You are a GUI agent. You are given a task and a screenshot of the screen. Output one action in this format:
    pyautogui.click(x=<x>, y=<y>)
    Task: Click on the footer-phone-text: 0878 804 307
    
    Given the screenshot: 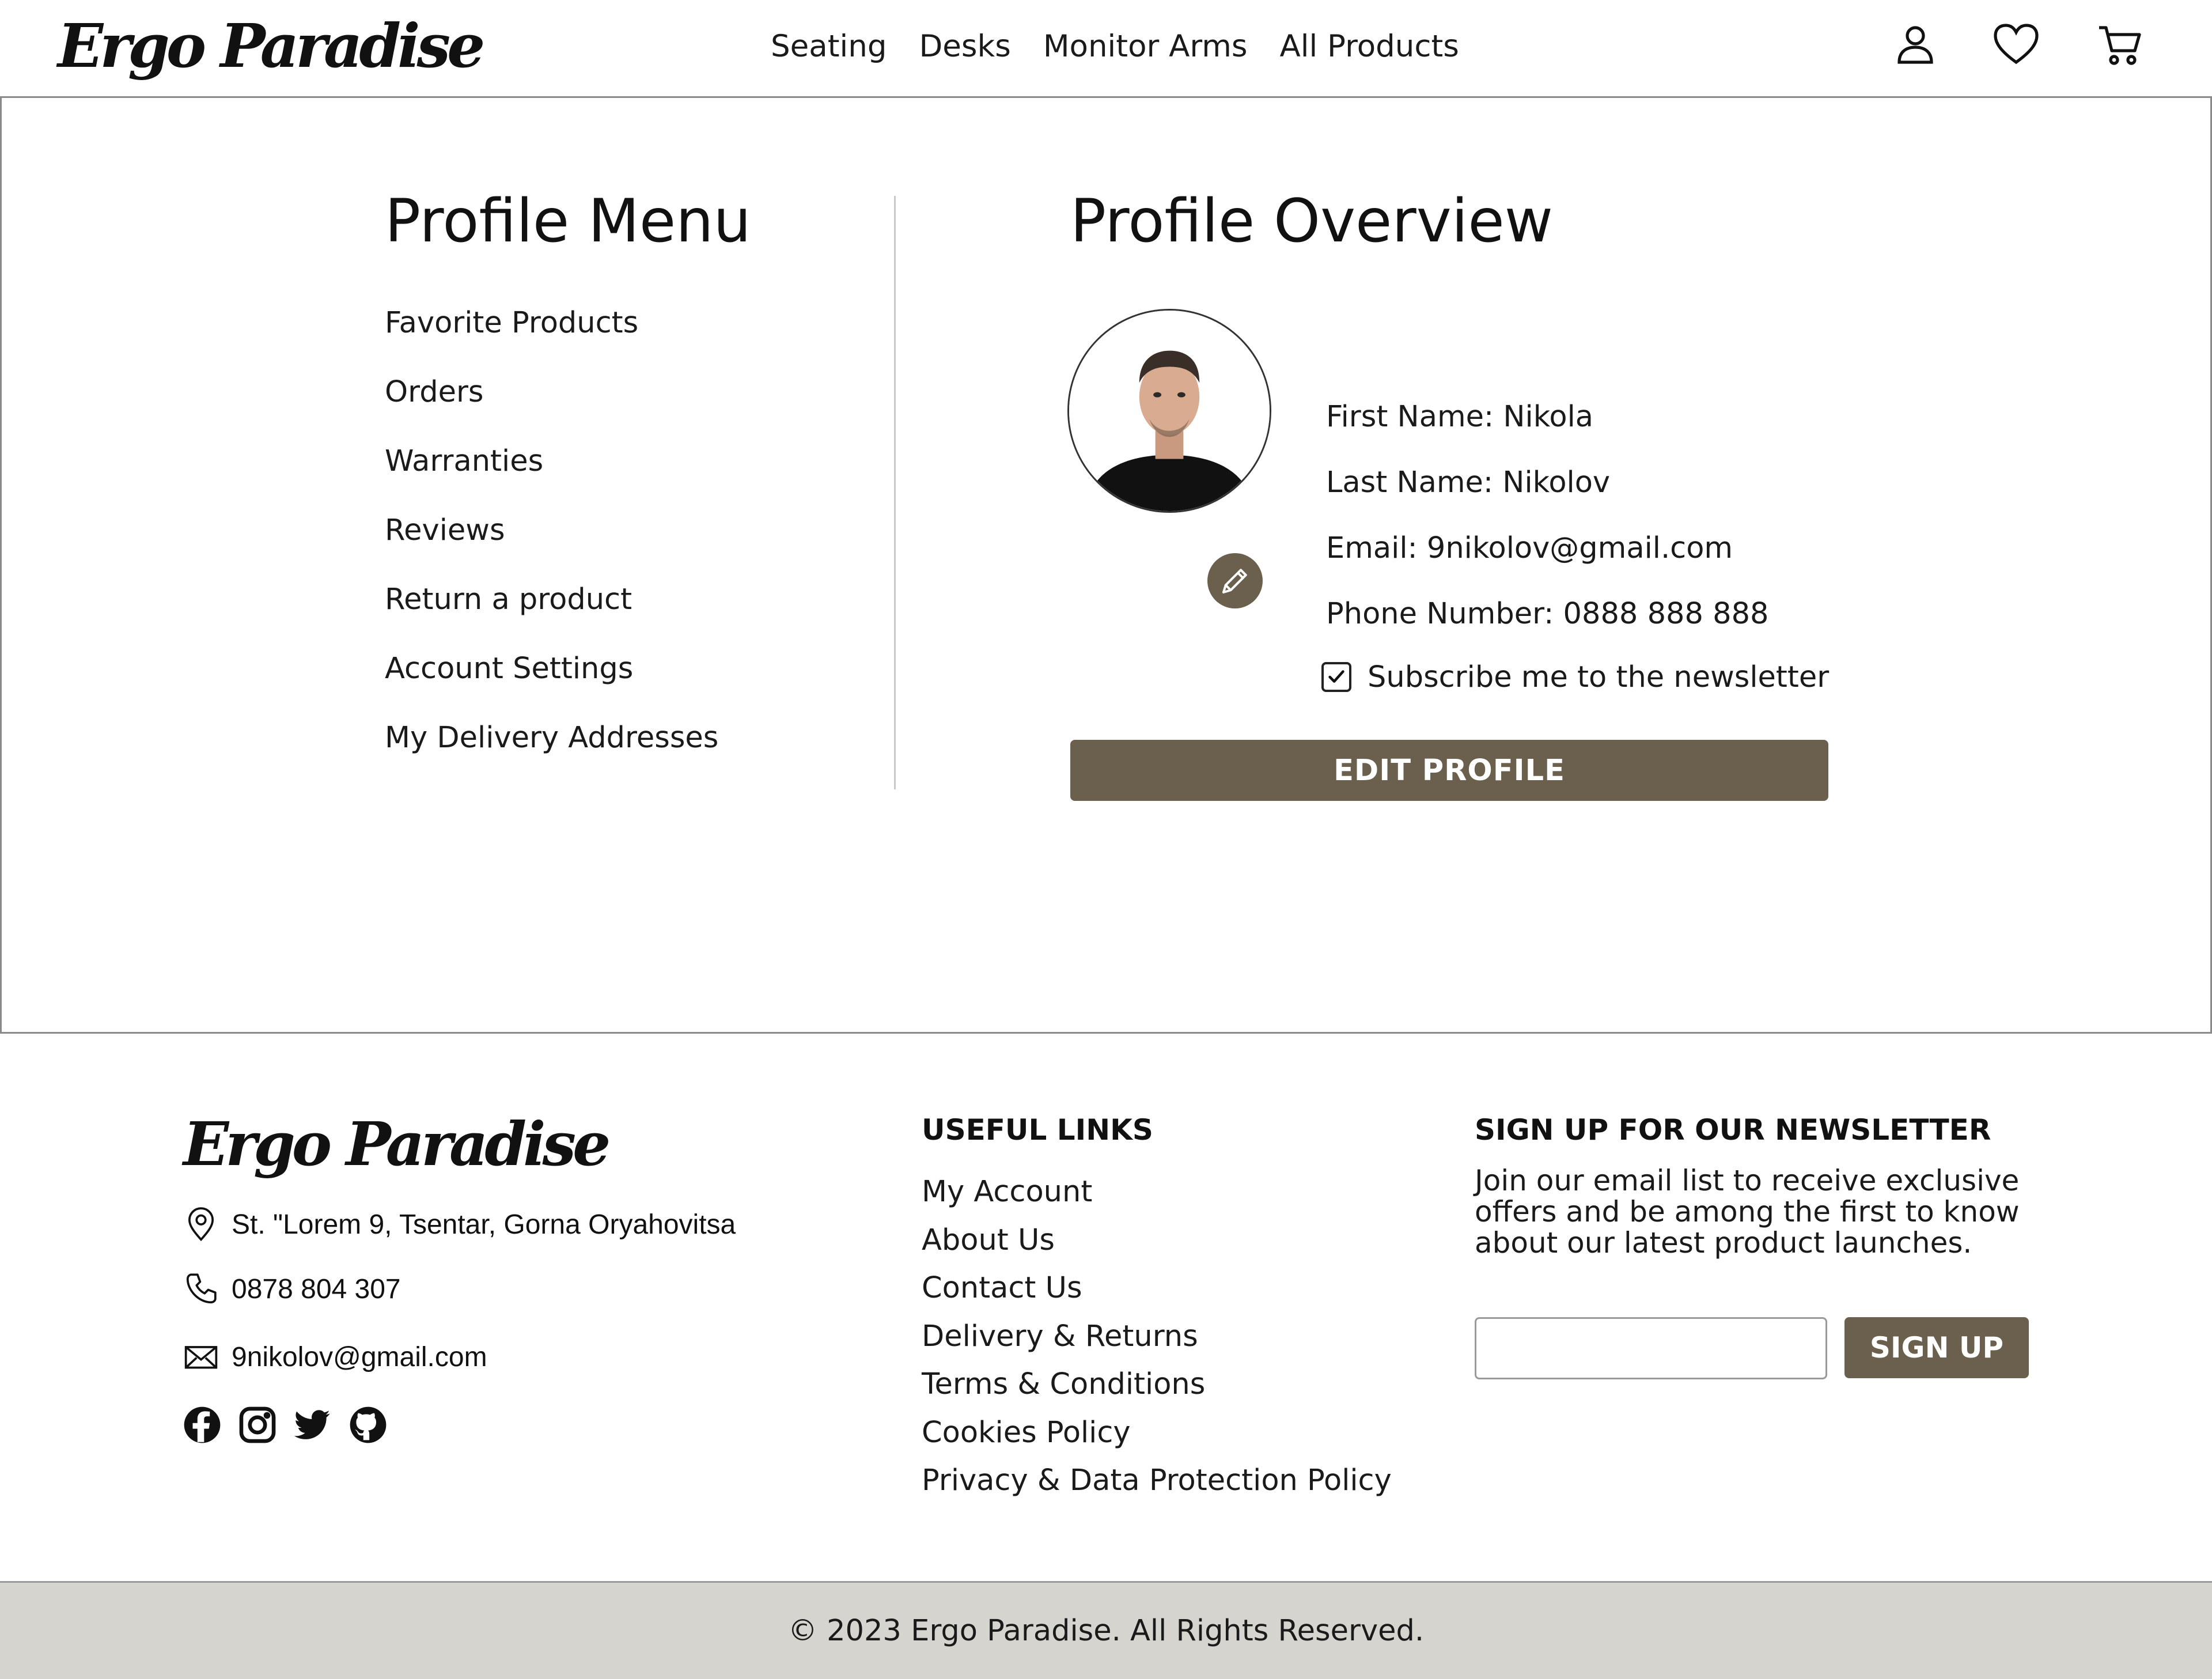 What is the action you would take?
    pyautogui.click(x=316, y=1288)
    